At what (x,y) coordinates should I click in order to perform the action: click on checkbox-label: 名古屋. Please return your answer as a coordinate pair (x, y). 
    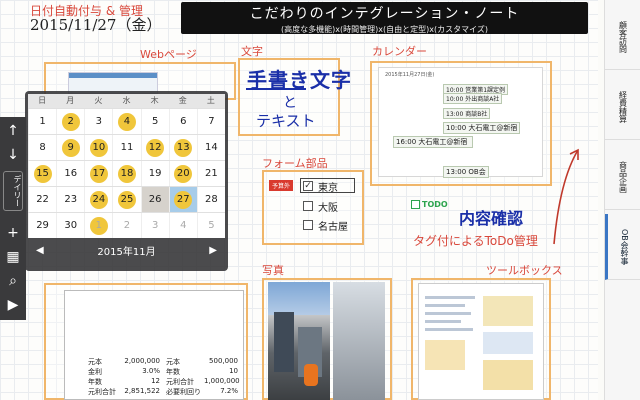
    Looking at the image, I should click on (333, 227).